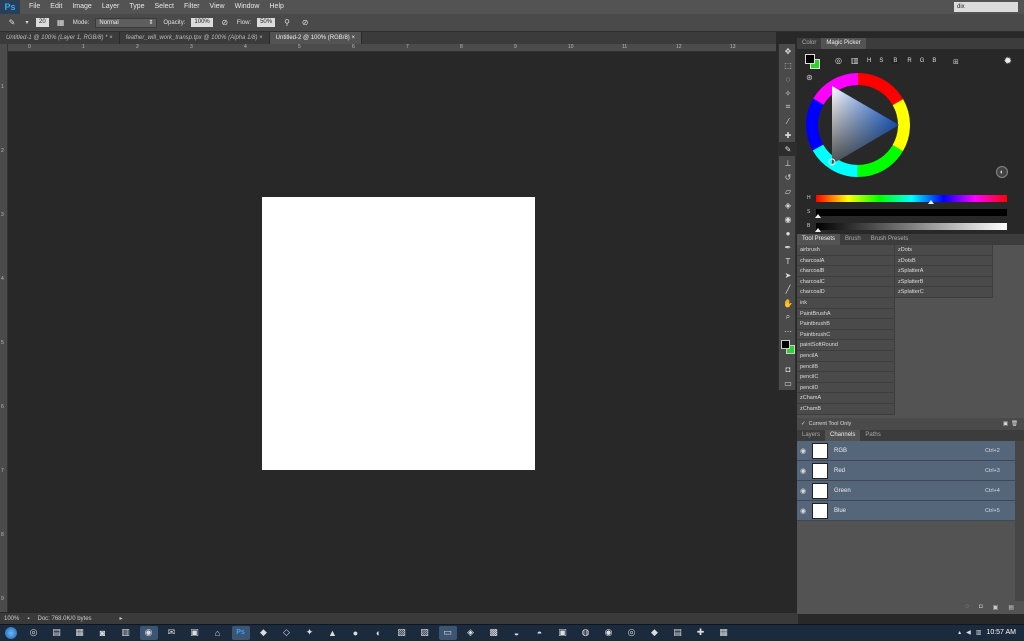  I want to click on current-tool-only-checkbox: ✓, so click(803, 424).